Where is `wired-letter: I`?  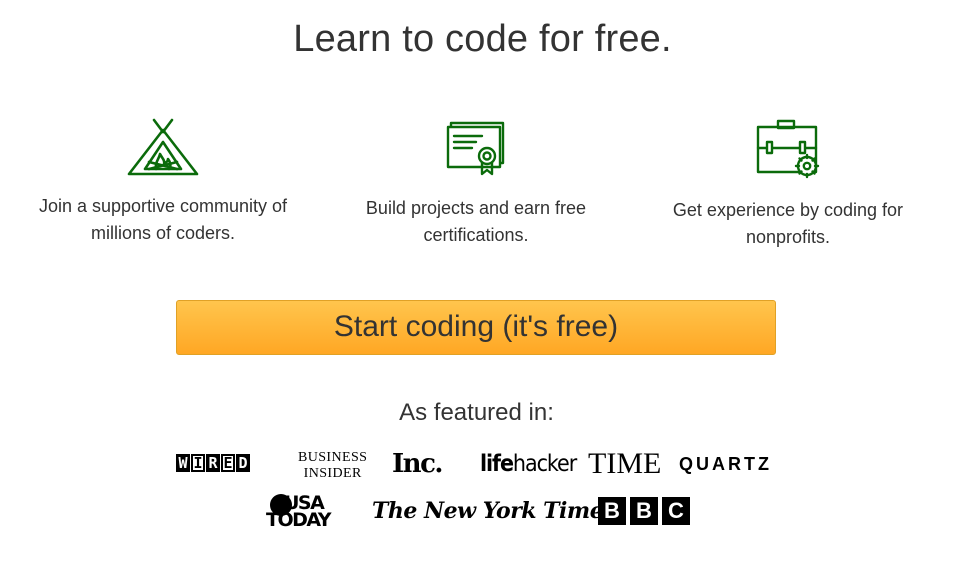
wired-letter: I is located at coordinates (198, 463).